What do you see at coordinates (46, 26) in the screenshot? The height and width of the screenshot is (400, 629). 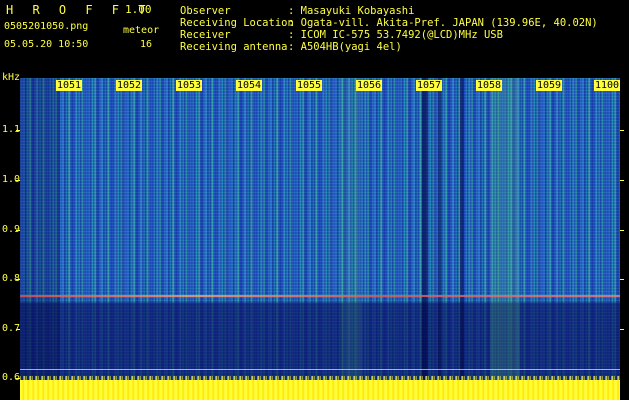 I see `image-filename: 0505201050.png` at bounding box center [46, 26].